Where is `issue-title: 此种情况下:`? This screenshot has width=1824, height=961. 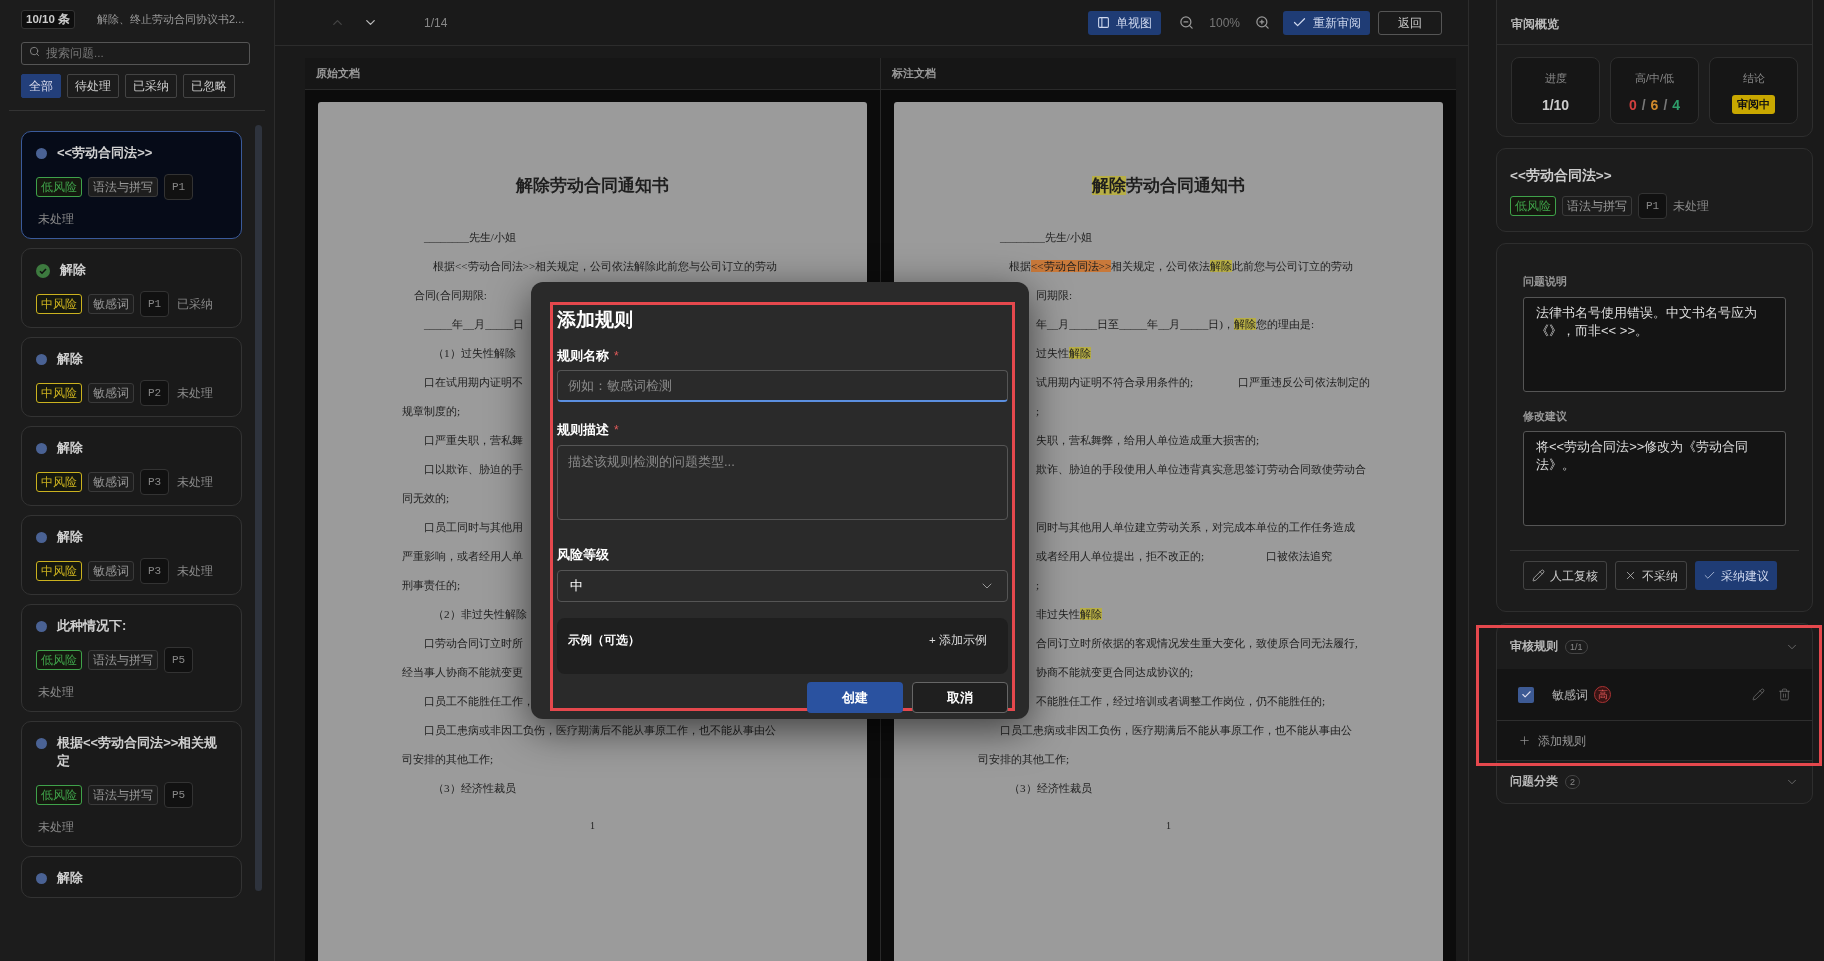
issue-title: 此种情况下: is located at coordinates (92, 626).